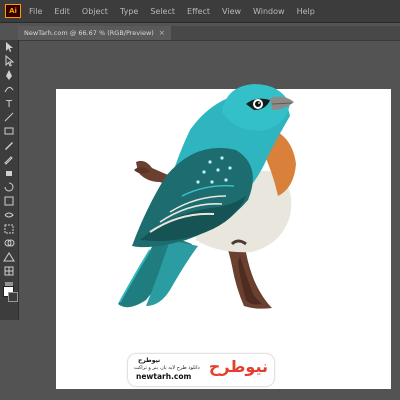 The image size is (400, 400). Describe the element at coordinates (167, 368) in the screenshot. I see `watermark-subtitle: دانلود طرح لایه باز، بنر و تراکت` at that location.